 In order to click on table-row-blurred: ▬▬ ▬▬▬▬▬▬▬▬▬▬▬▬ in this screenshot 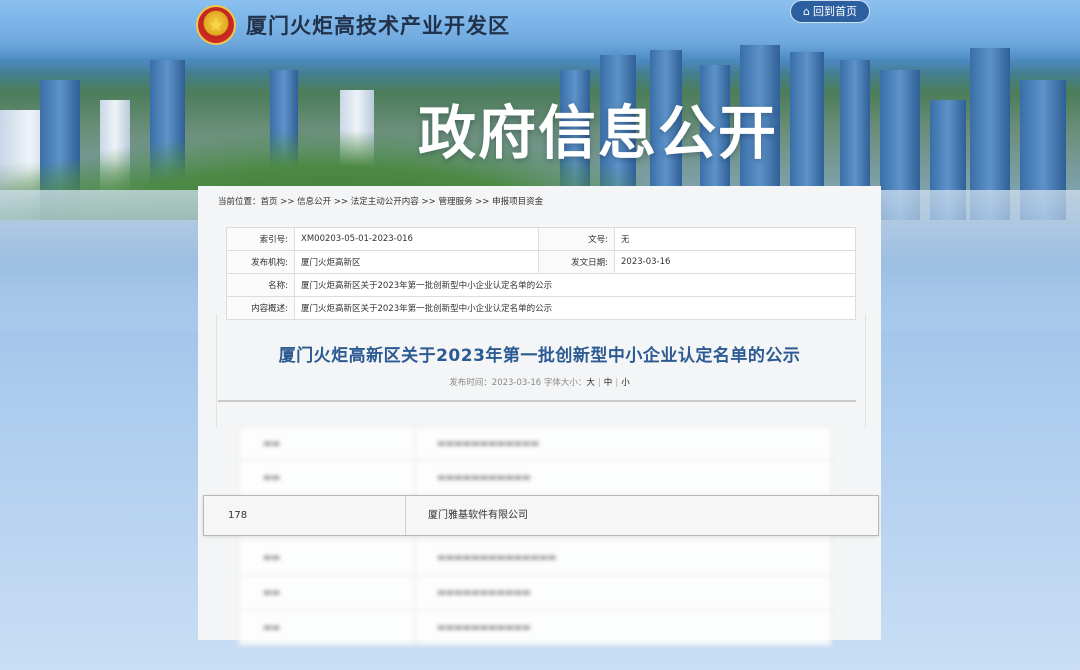, I will do `click(535, 443)`.